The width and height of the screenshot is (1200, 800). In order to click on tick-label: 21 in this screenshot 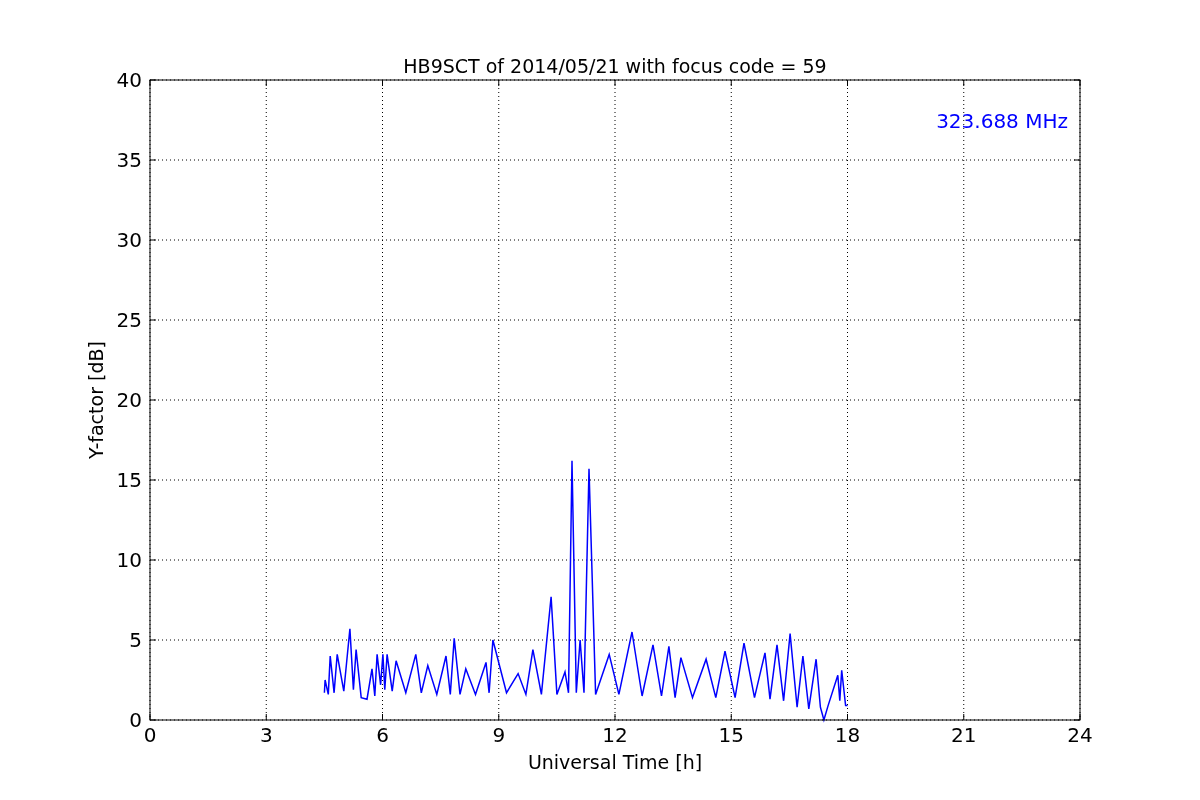, I will do `click(964, 735)`.